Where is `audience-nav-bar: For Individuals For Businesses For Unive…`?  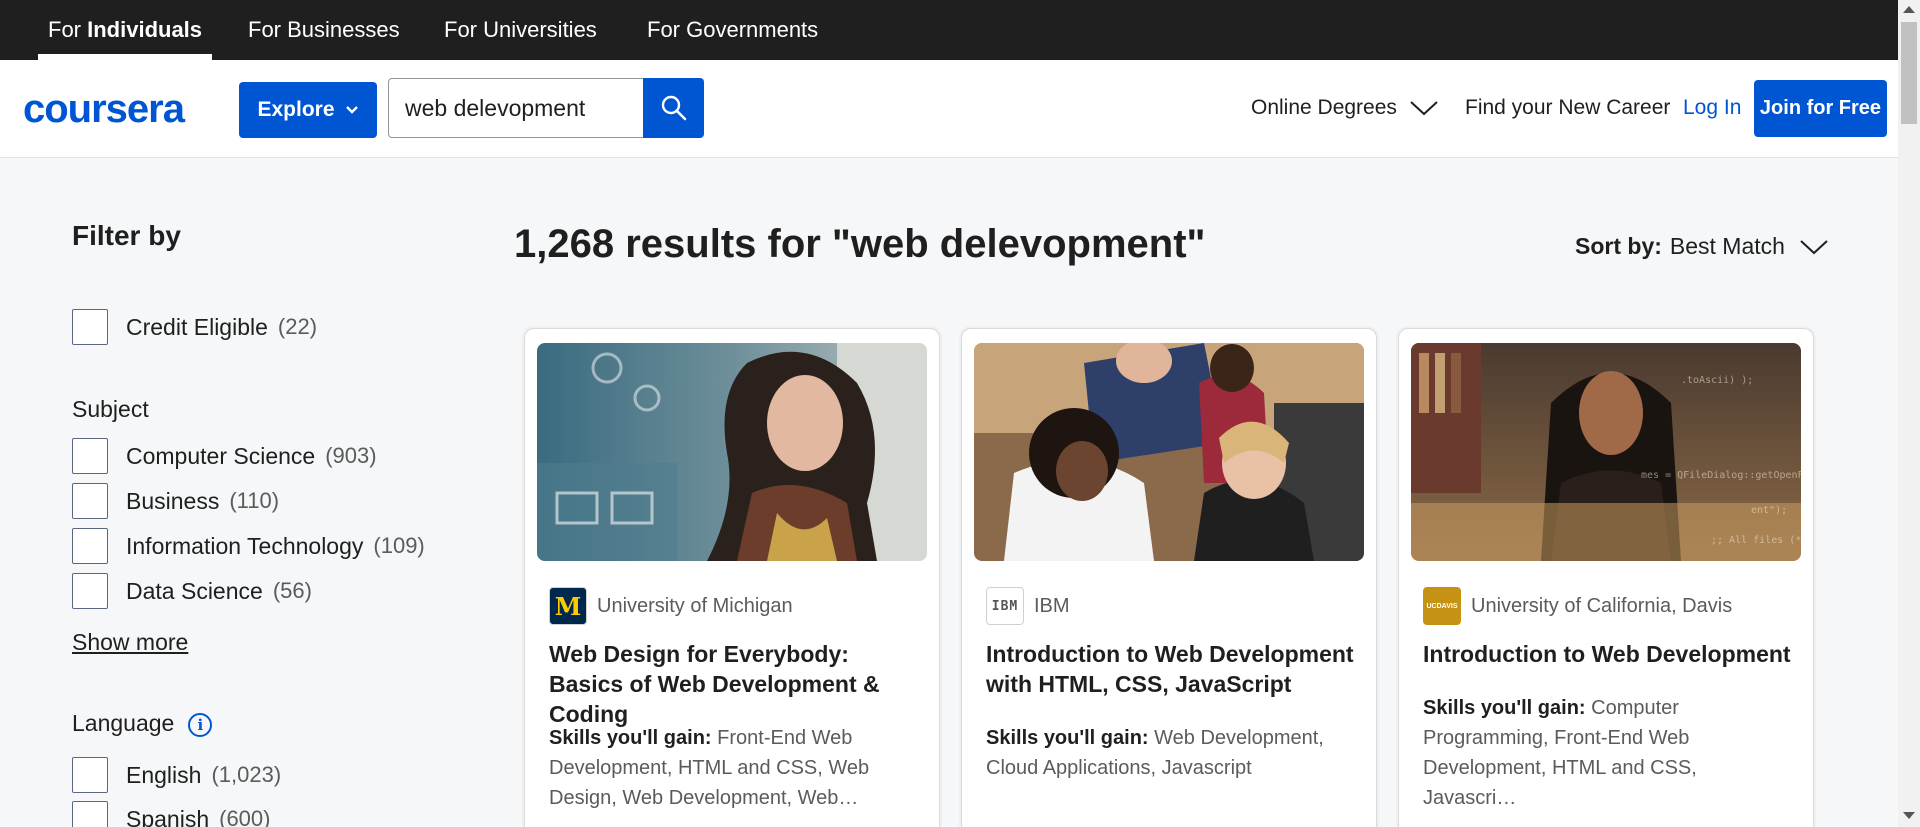 audience-nav-bar: For Individuals For Businesses For Unive… is located at coordinates (960, 30).